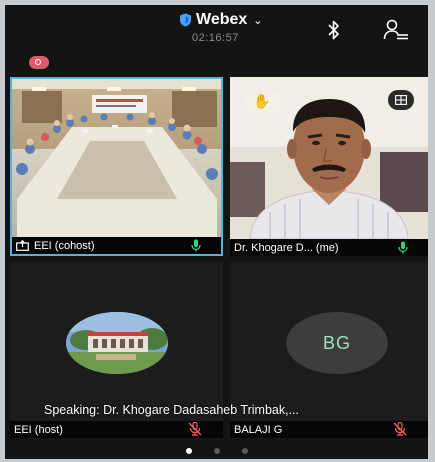 Image resolution: width=435 pixels, height=462 pixels. What do you see at coordinates (64, 245) in the screenshot?
I see `participant-name: EEI (cohost)` at bounding box center [64, 245].